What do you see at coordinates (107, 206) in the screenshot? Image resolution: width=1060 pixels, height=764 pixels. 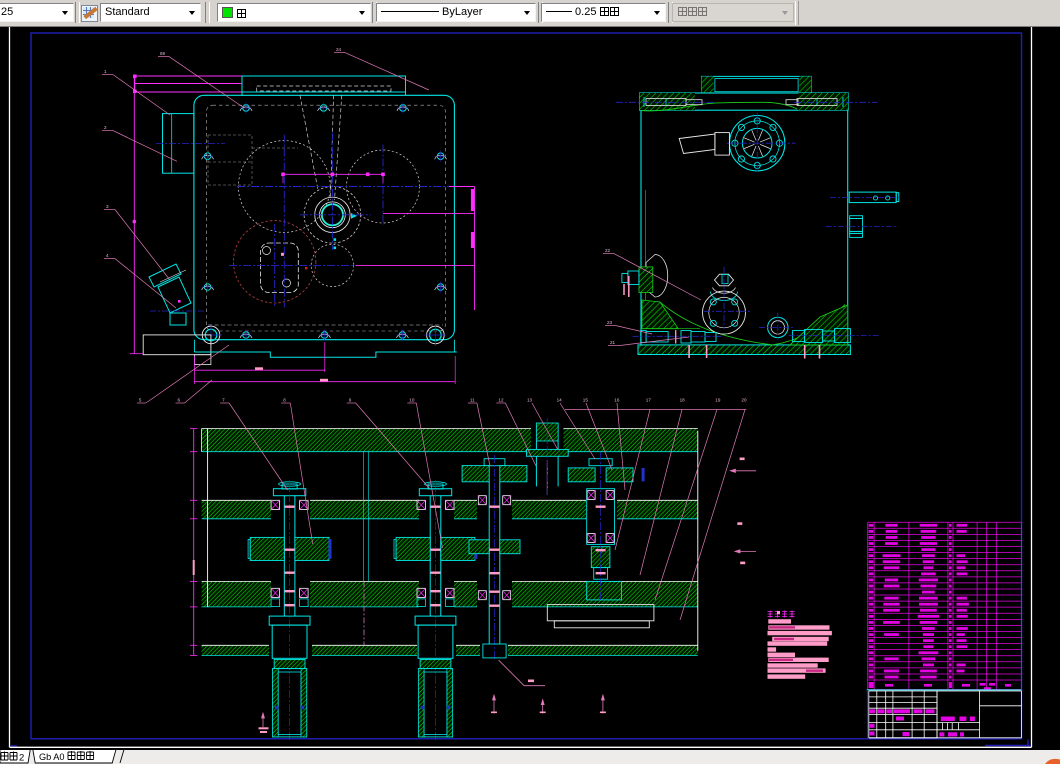 I see `svg-text: 3` at bounding box center [107, 206].